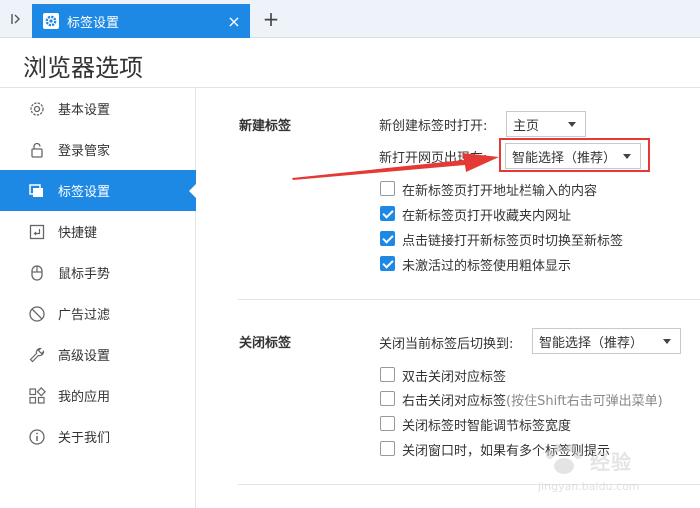 This screenshot has width=700, height=508. I want to click on tab-bar: 标签设置 × +, so click(350, 19).